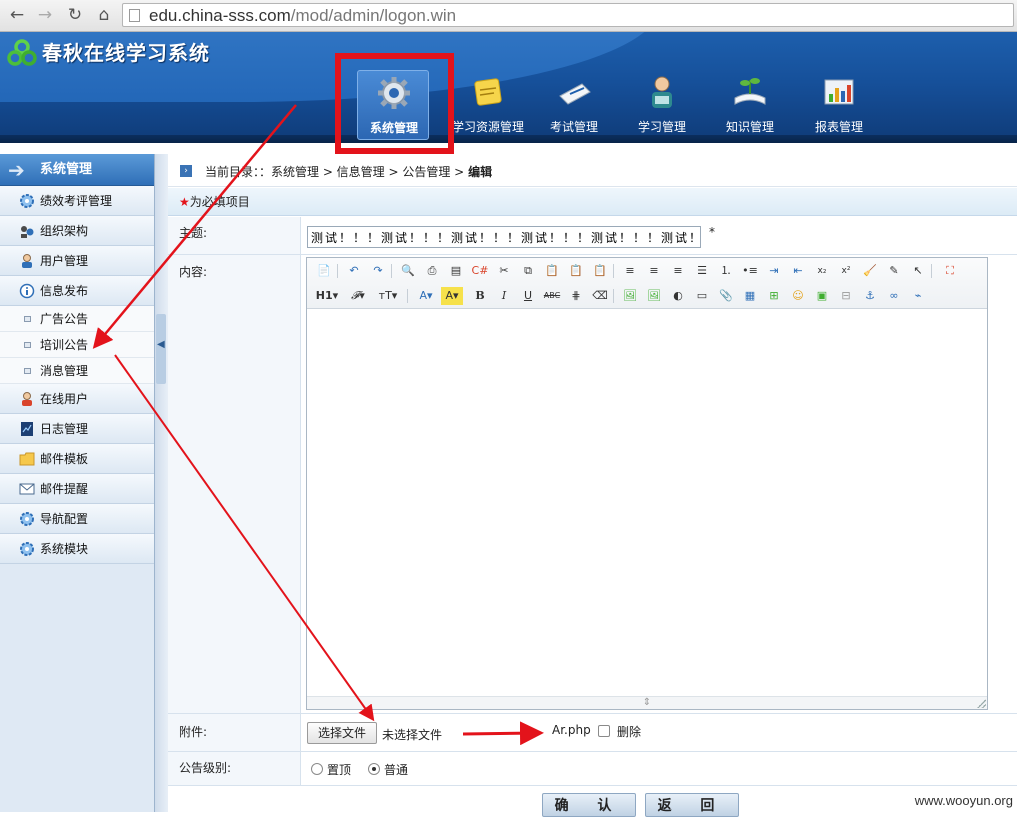  What do you see at coordinates (846, 271) in the screenshot?
I see `superscript-icon: x²` at bounding box center [846, 271].